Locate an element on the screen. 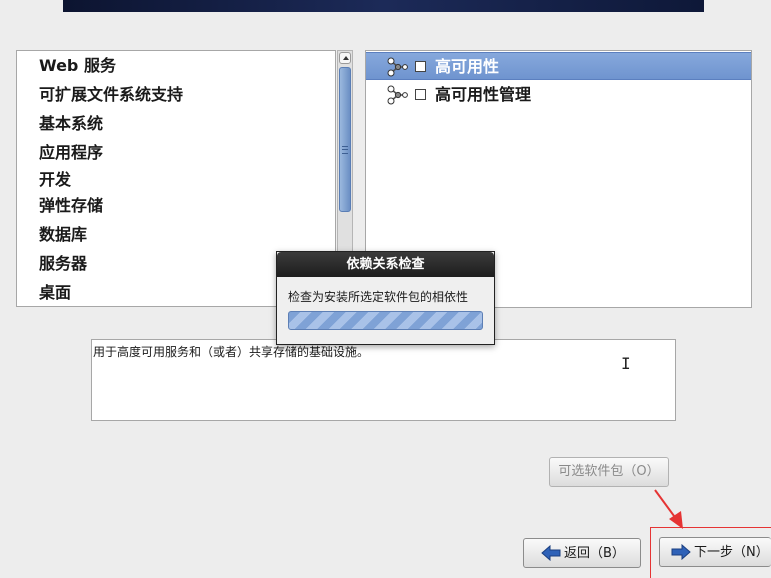 This screenshot has height=578, width=771. back-button: 返回（B） is located at coordinates (582, 553).